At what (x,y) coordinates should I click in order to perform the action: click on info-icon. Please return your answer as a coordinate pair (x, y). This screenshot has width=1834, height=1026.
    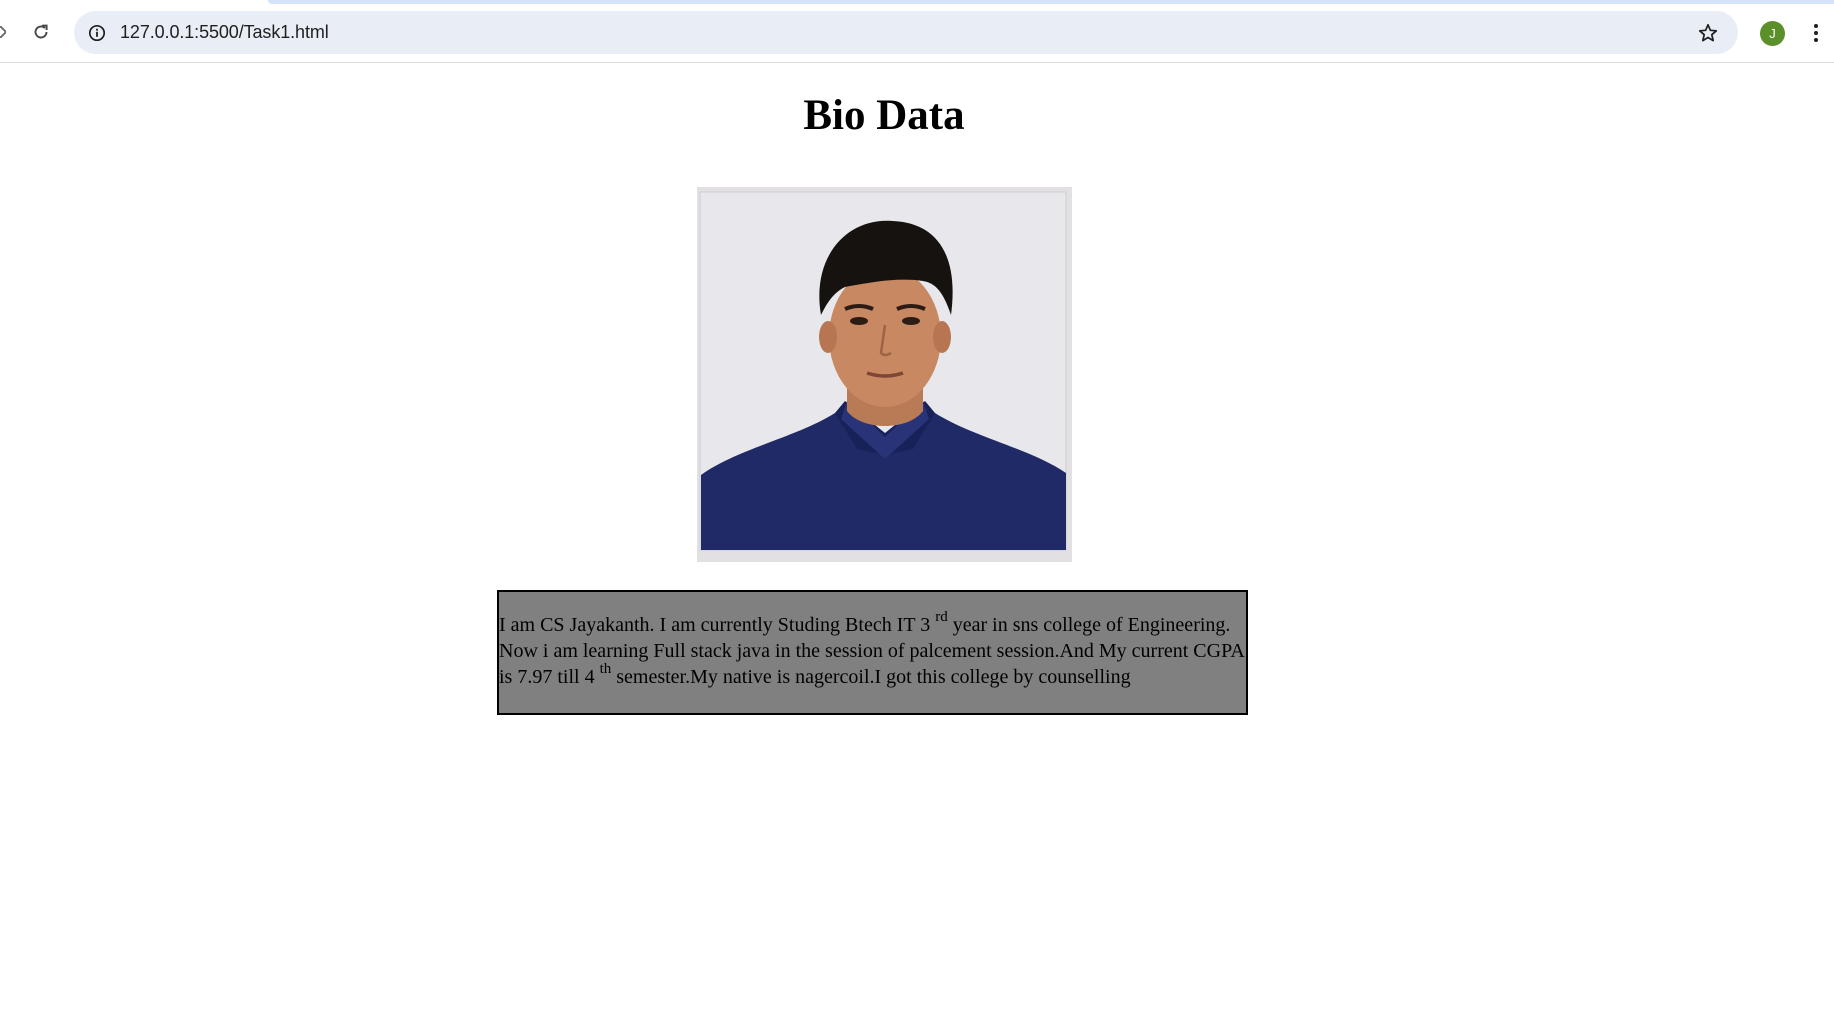
    Looking at the image, I should click on (97, 33).